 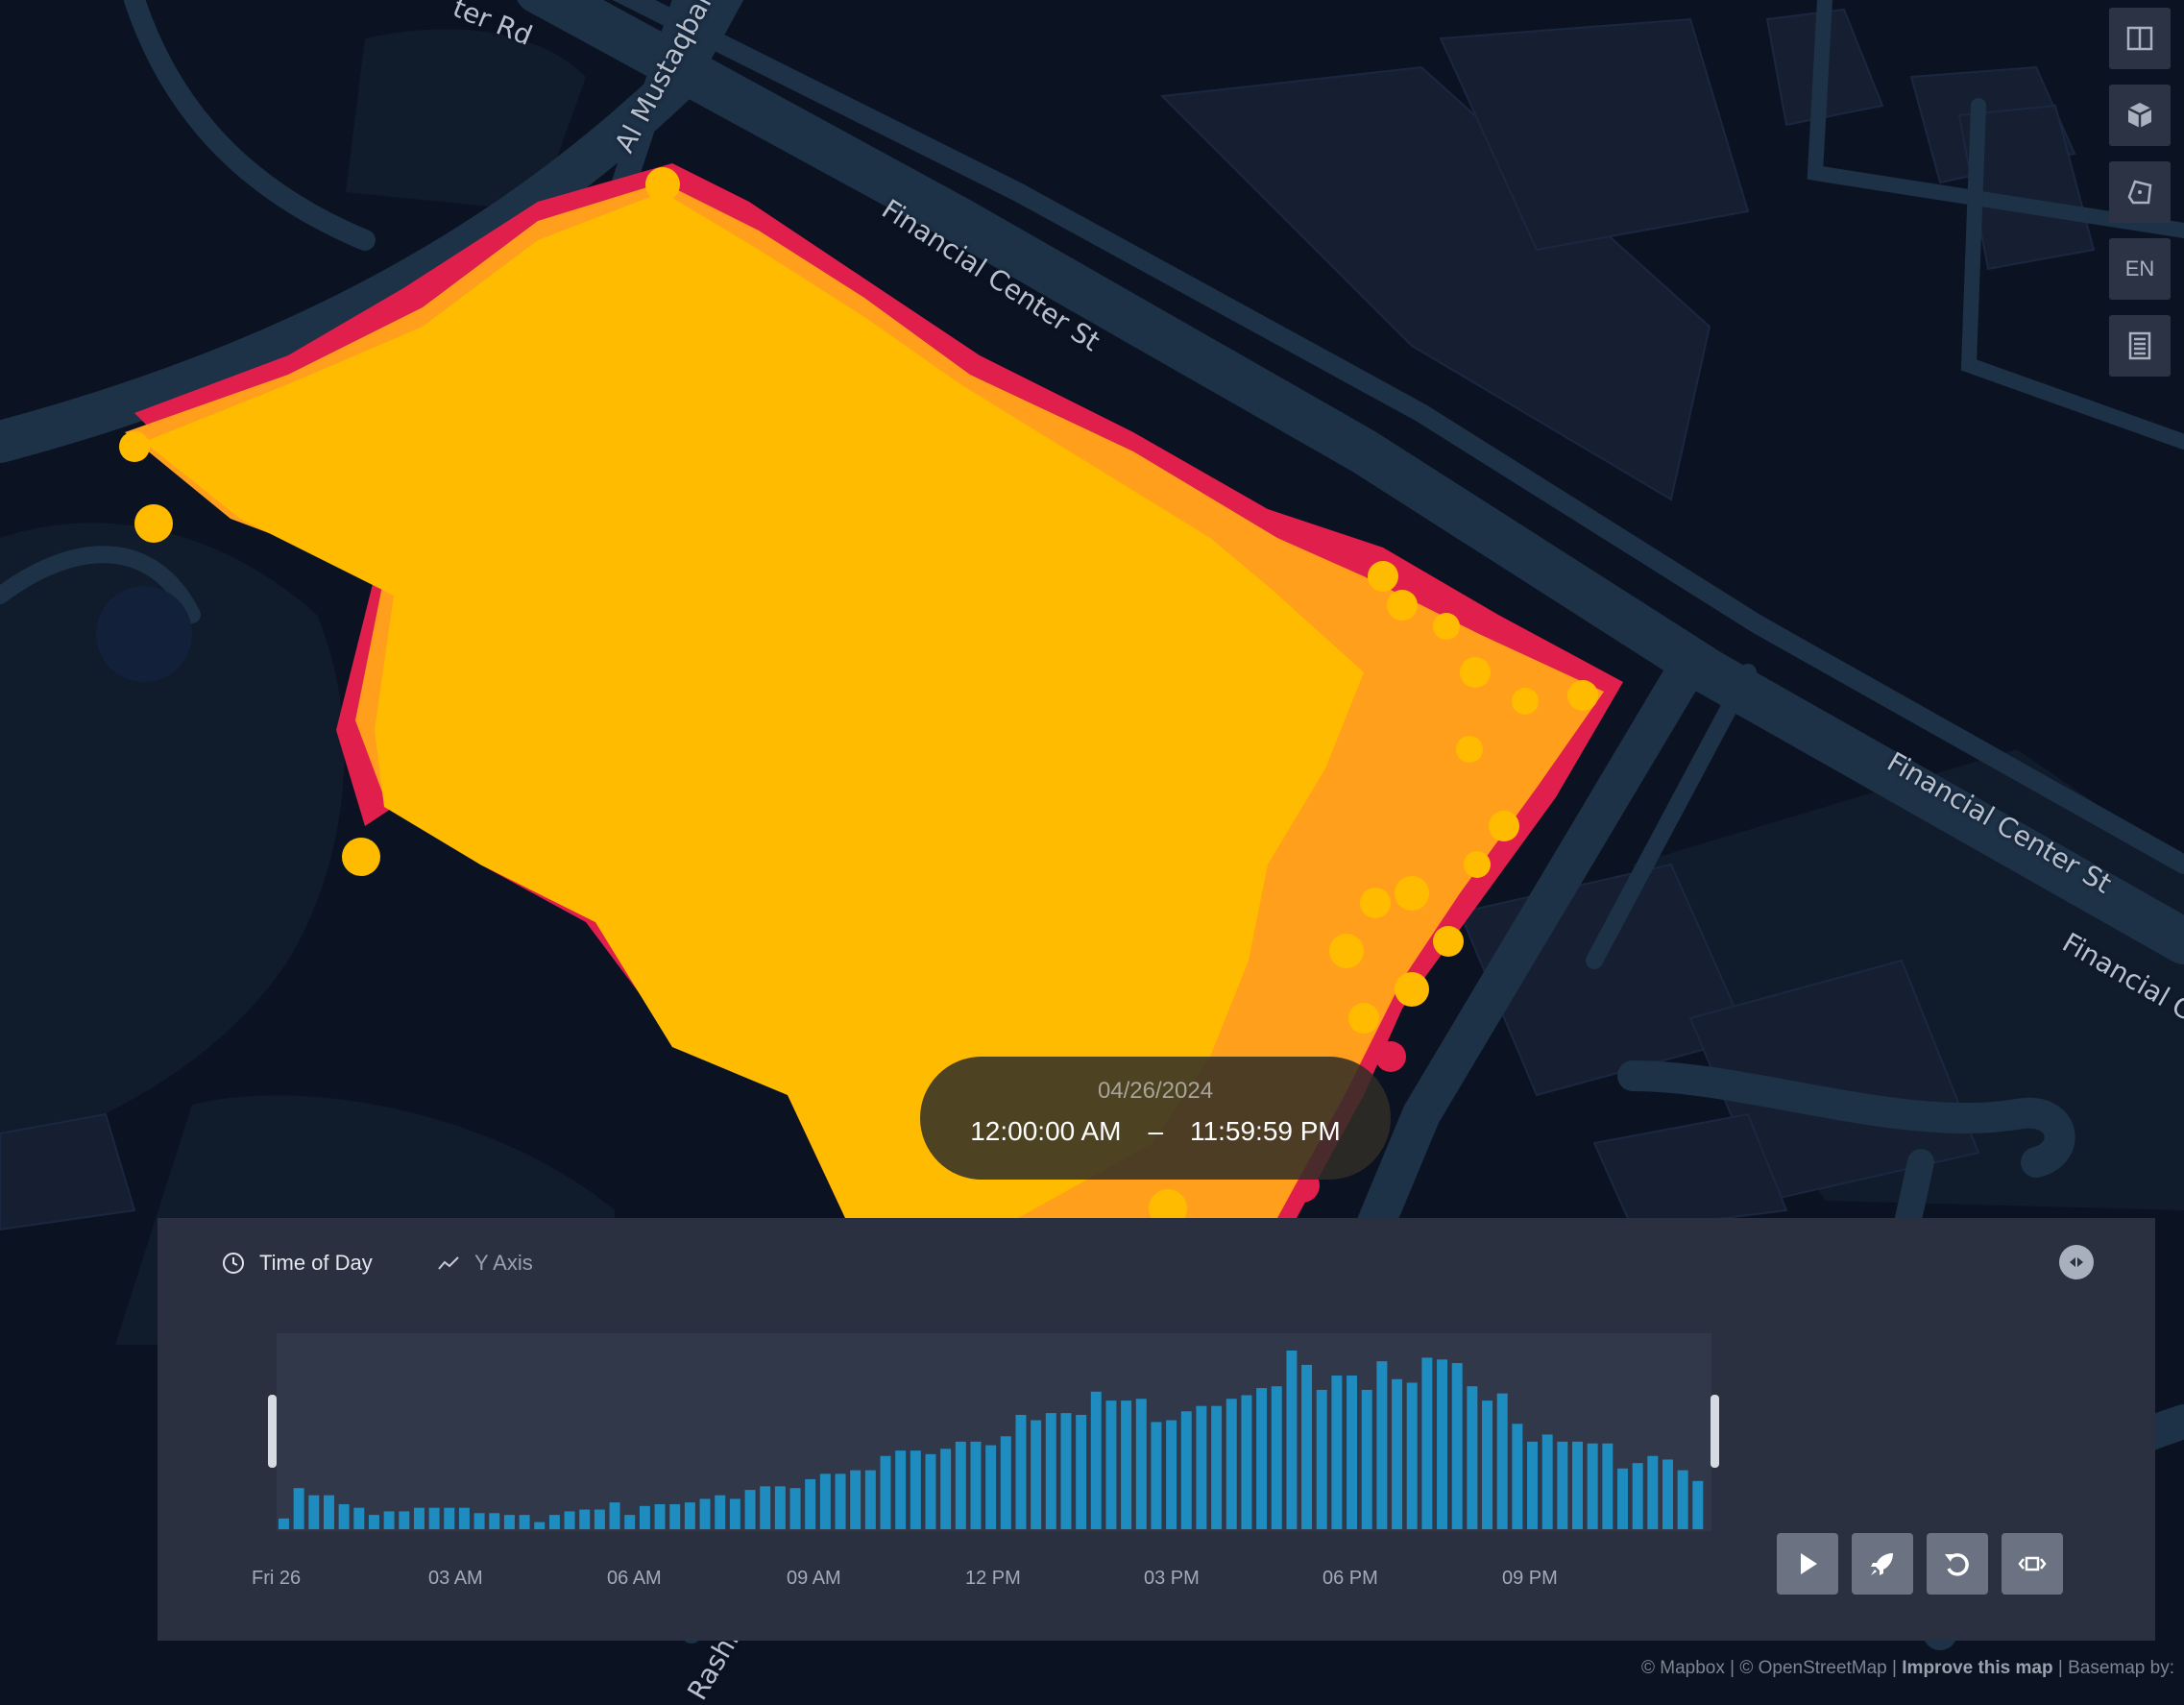 What do you see at coordinates (2140, 38) in the screenshot?
I see `split-map-button` at bounding box center [2140, 38].